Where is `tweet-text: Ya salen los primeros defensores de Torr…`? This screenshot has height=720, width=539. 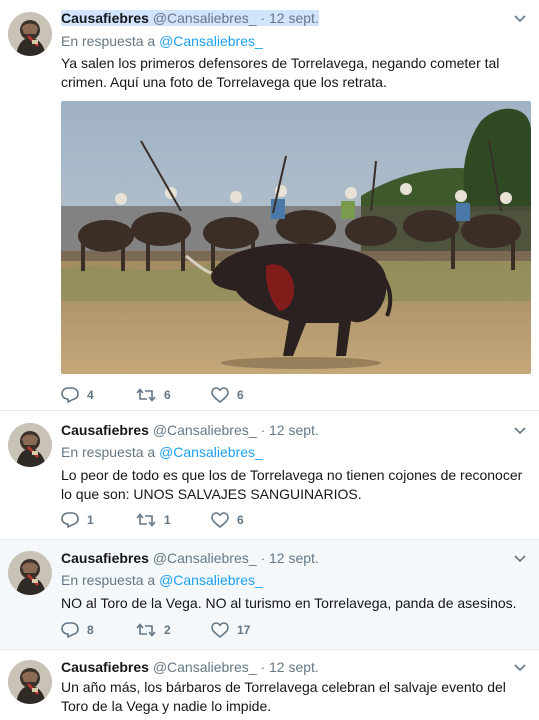
tweet-text: Ya salen los primeros defensores de Torr… is located at coordinates (280, 72).